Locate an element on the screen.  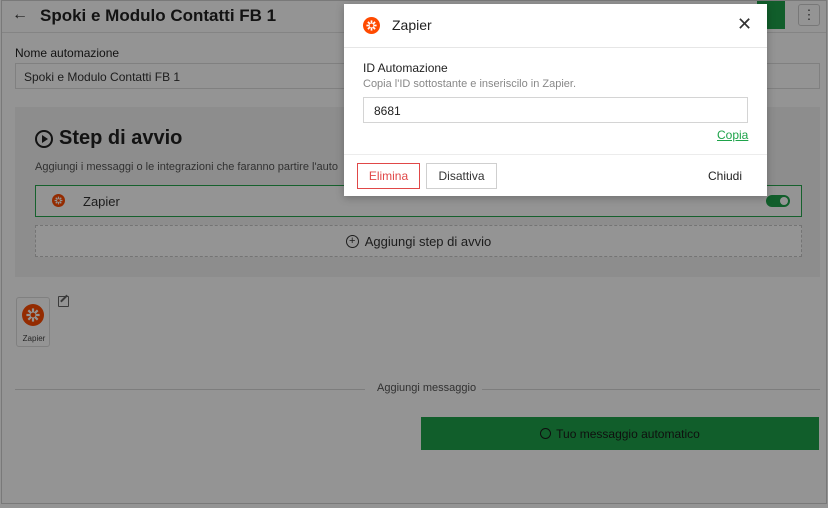
close-icon: ✕ is located at coordinates (744, 24).